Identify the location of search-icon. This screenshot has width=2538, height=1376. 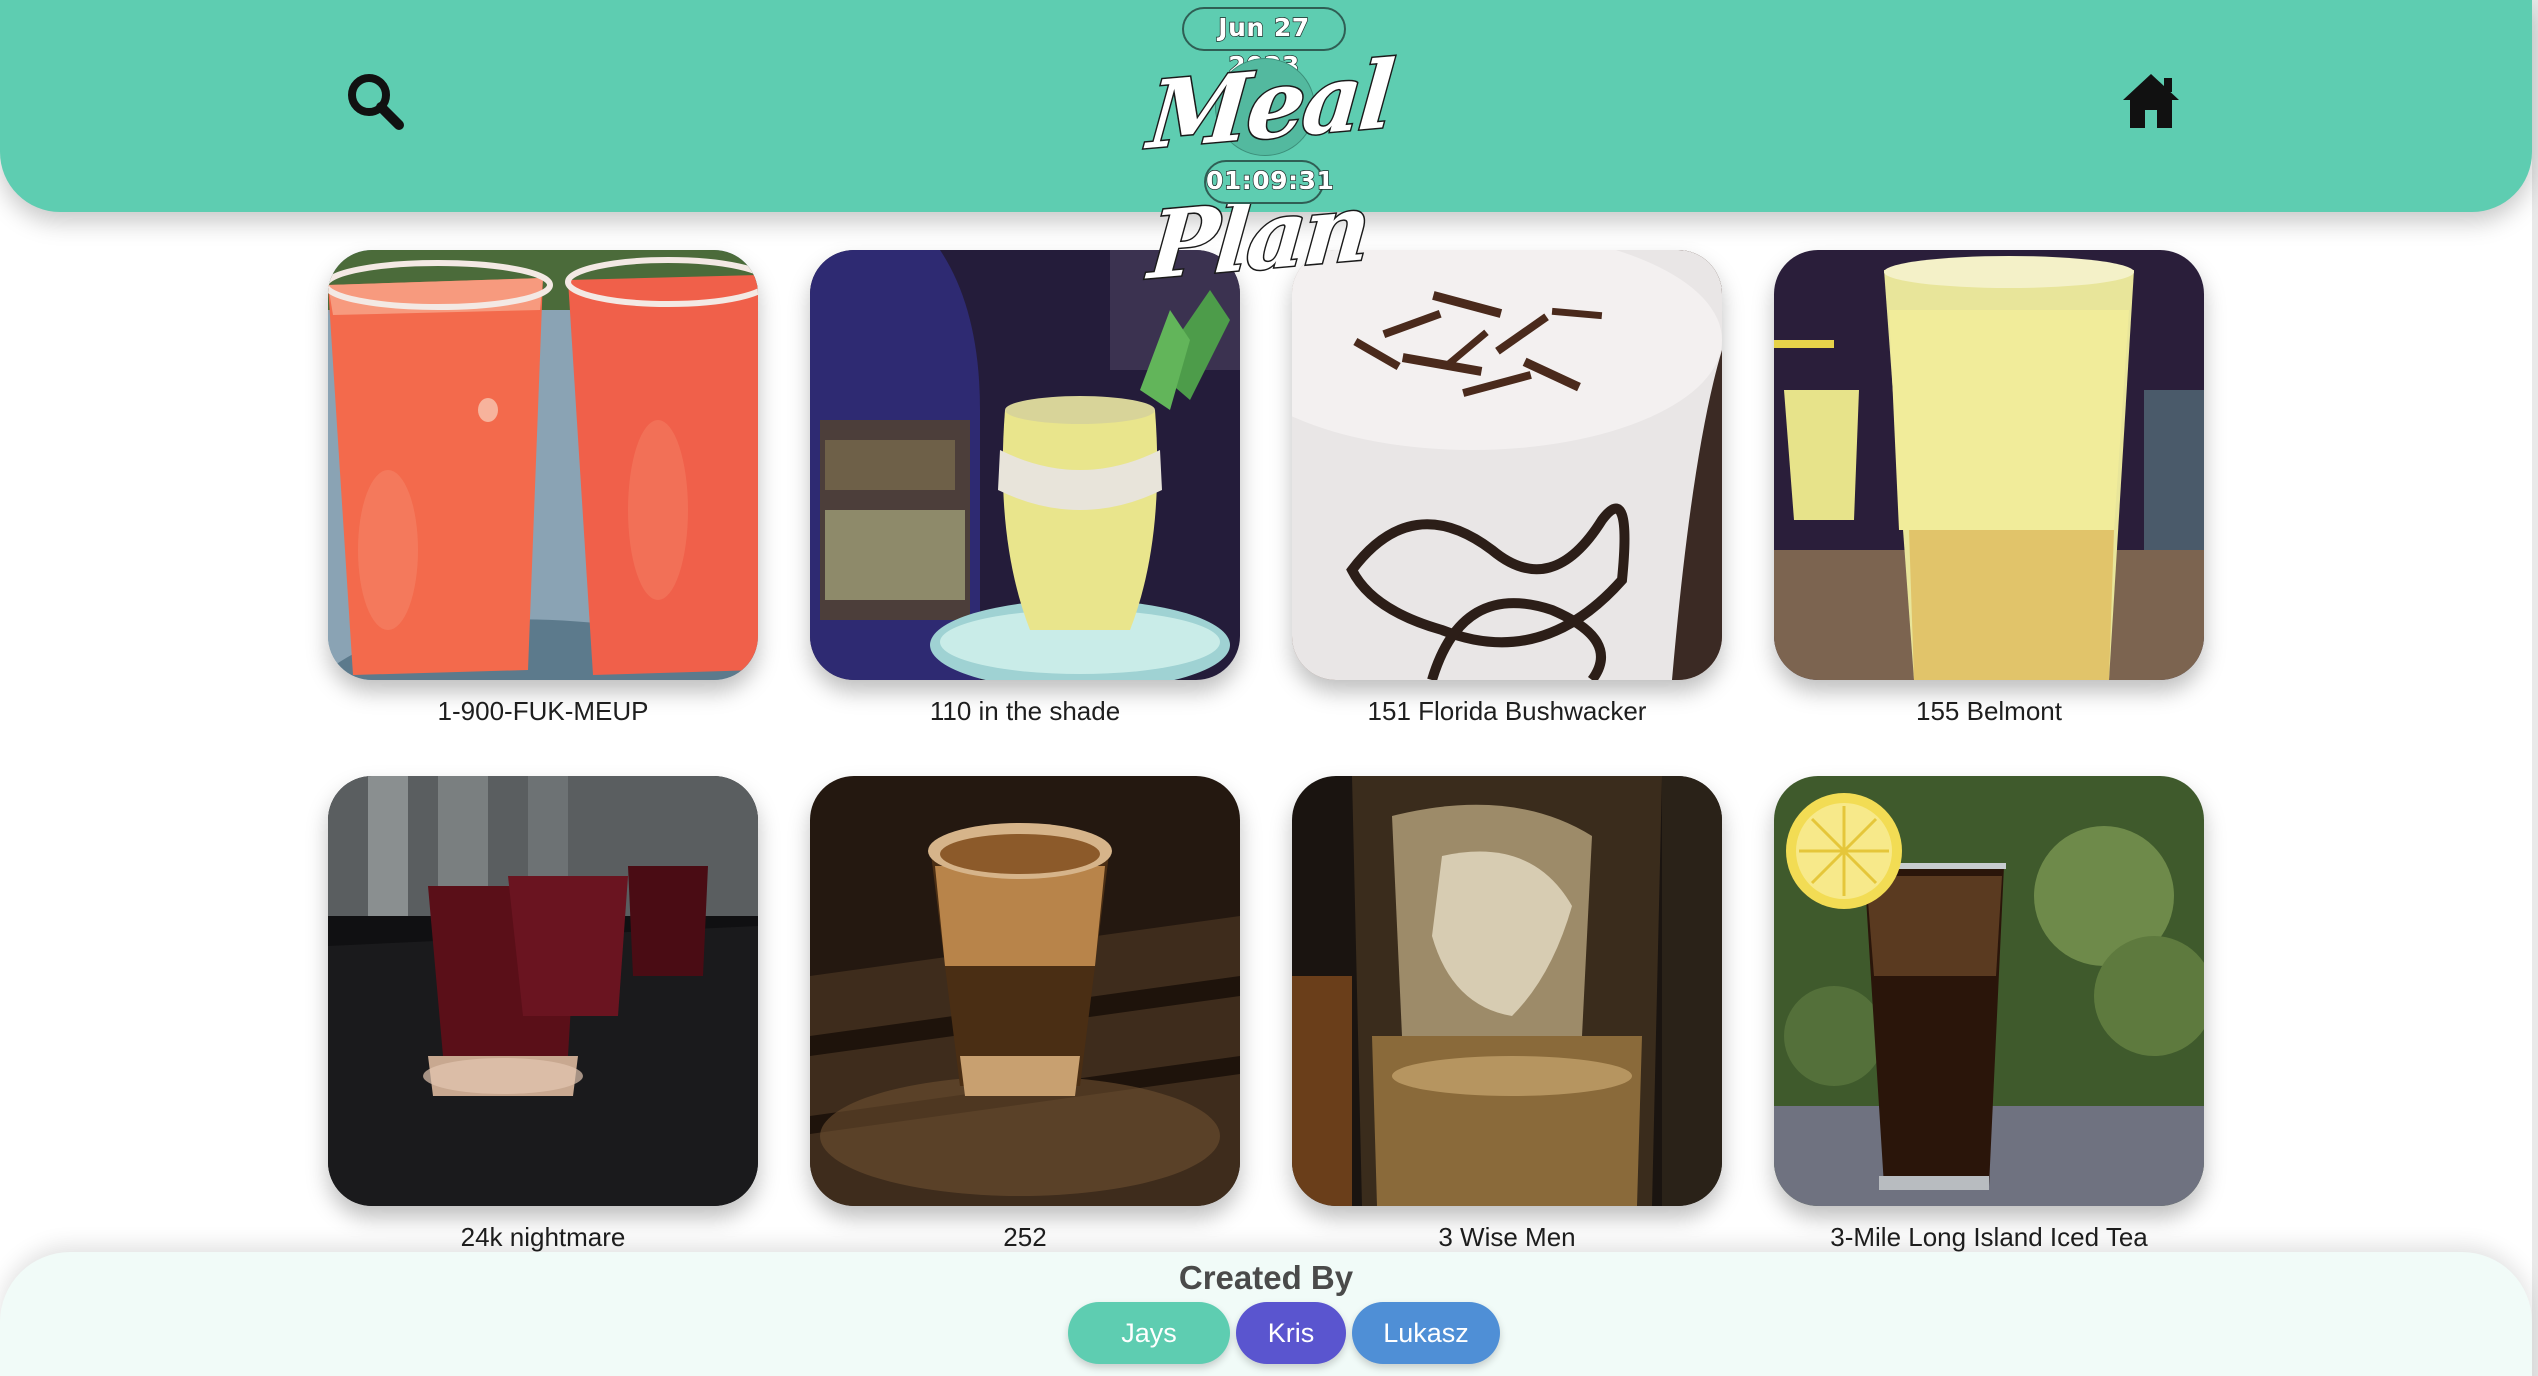
(376, 102).